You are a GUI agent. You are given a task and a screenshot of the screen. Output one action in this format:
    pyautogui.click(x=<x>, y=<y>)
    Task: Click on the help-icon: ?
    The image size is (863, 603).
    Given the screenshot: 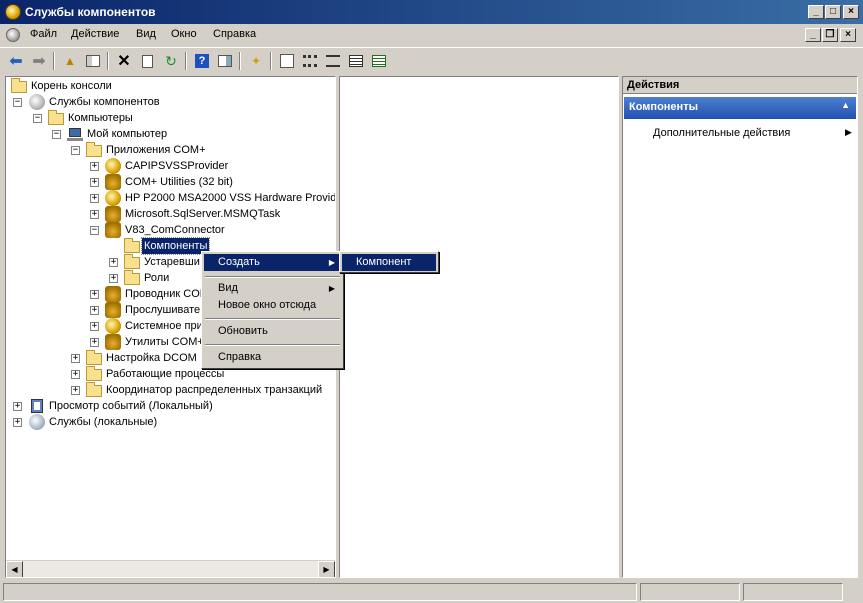 What is the action you would take?
    pyautogui.click(x=202, y=61)
    